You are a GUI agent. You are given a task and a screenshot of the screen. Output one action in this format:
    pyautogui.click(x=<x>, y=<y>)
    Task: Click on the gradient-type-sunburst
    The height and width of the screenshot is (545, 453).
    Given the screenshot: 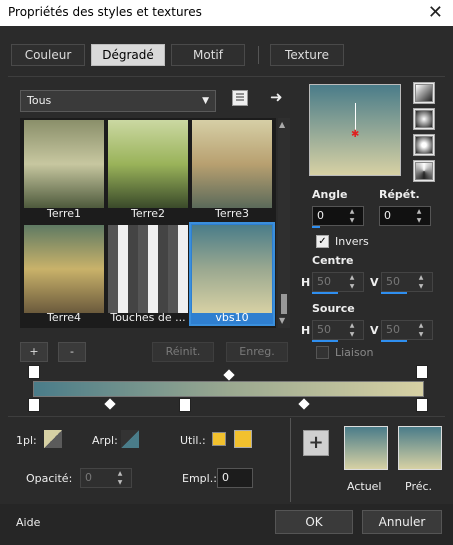 What is the action you would take?
    pyautogui.click(x=424, y=171)
    